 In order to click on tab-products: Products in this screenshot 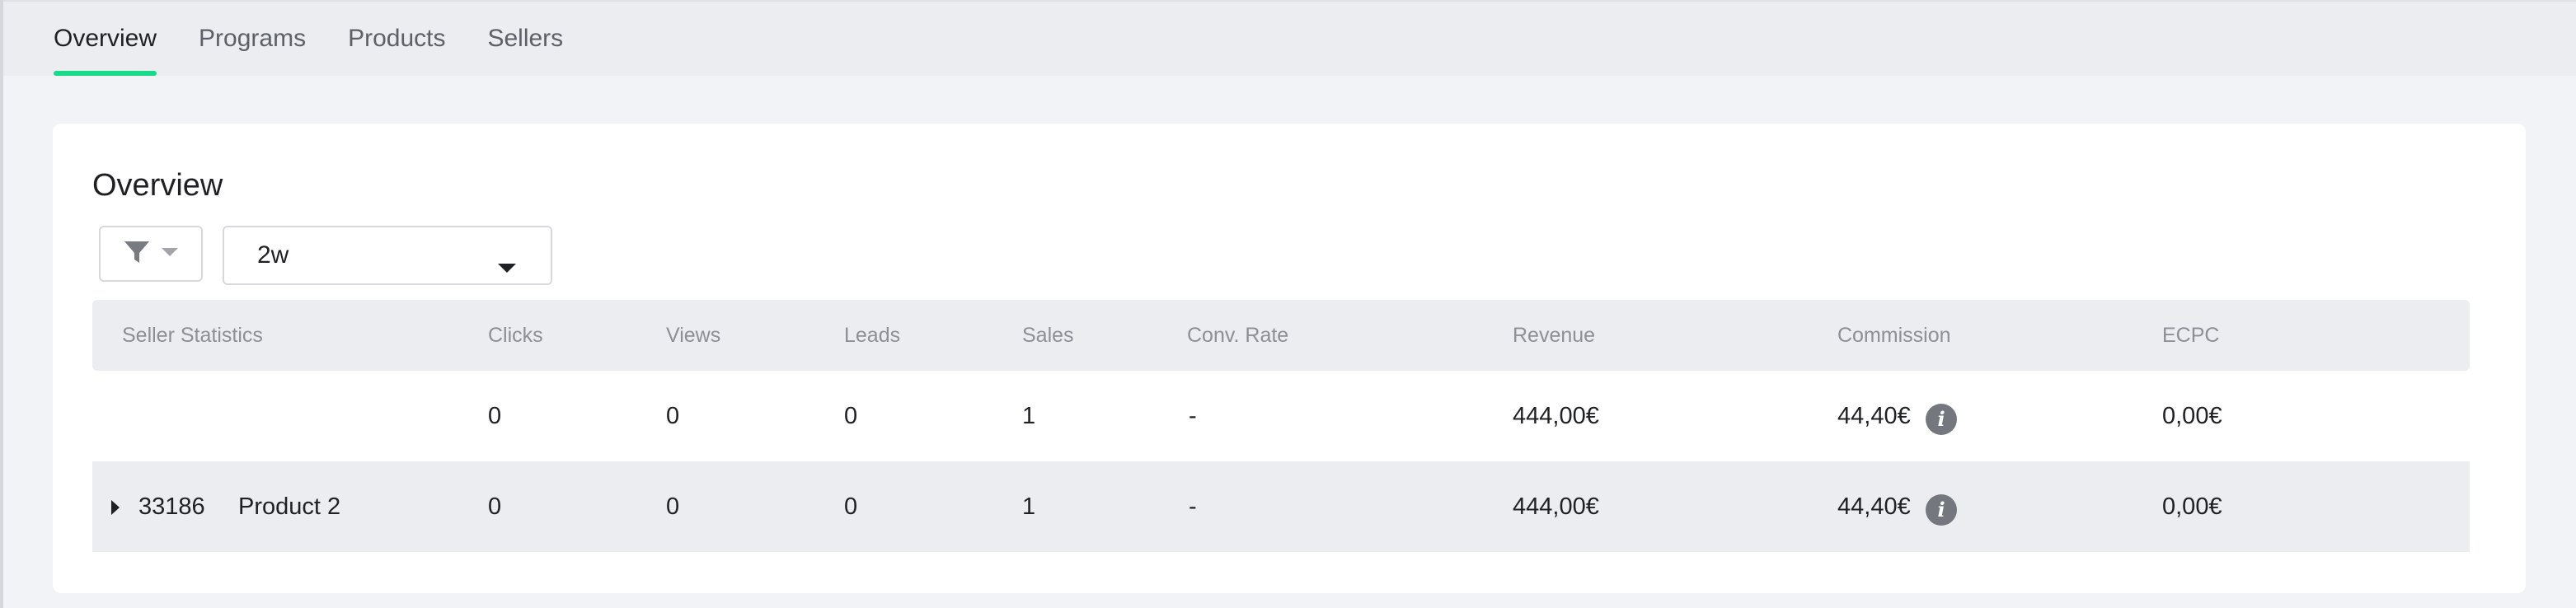, I will do `click(396, 39)`.